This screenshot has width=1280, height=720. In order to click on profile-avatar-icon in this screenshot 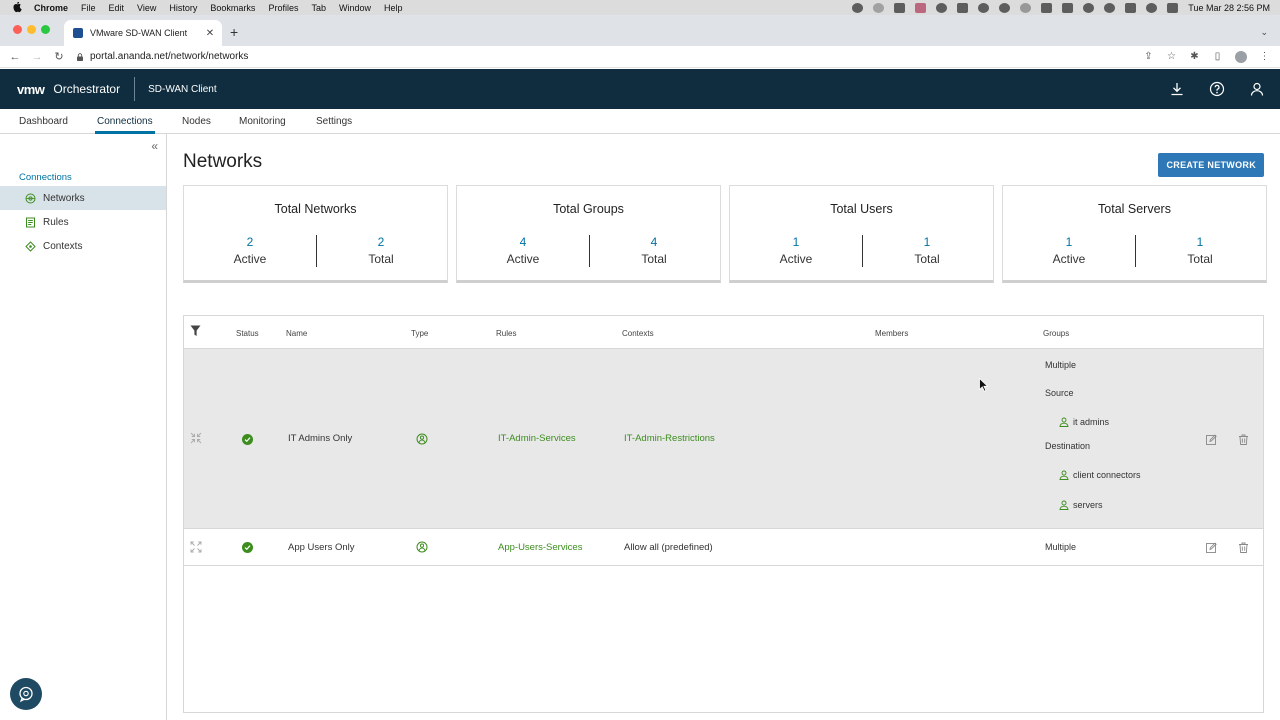, I will do `click(1241, 56)`.